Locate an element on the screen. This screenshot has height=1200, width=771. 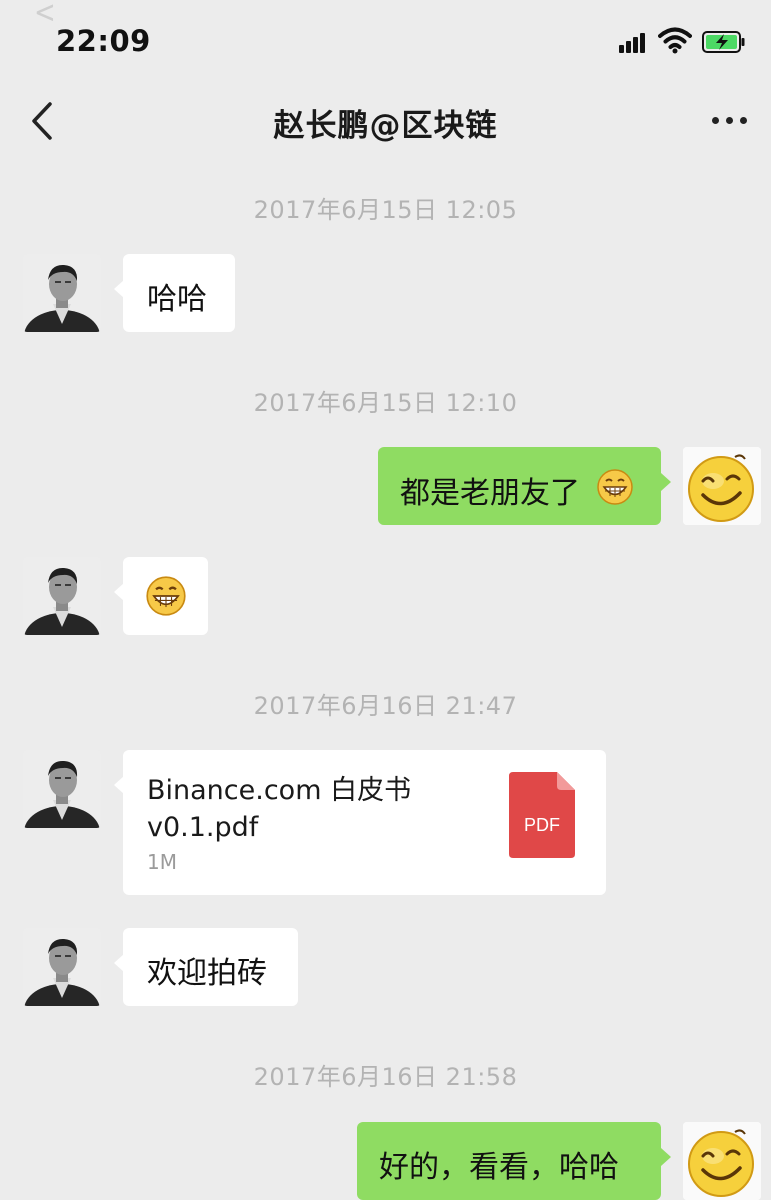
timestamp: 2017年6月16日 21:58 is located at coordinates (385, 1077).